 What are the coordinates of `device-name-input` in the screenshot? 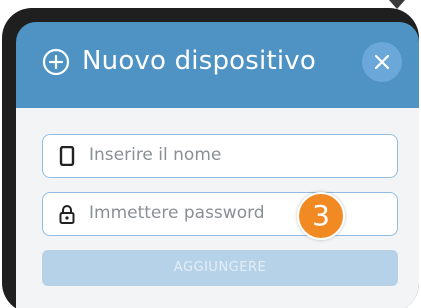 It's located at (239, 155).